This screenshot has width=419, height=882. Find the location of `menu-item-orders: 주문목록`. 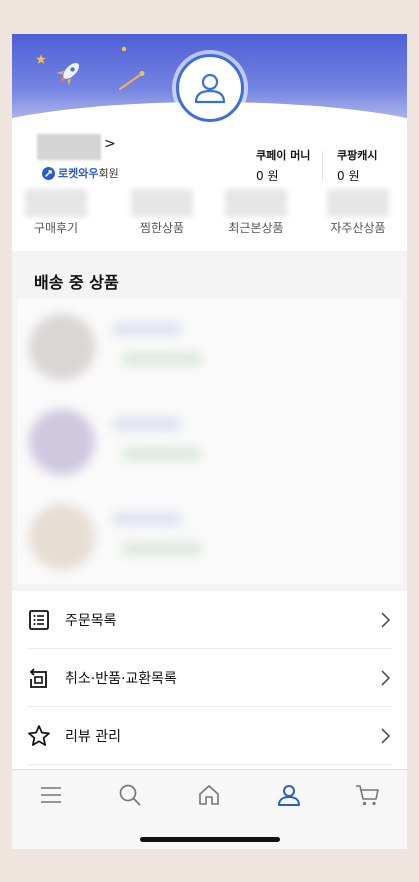

menu-item-orders: 주문목록 is located at coordinates (209, 620).